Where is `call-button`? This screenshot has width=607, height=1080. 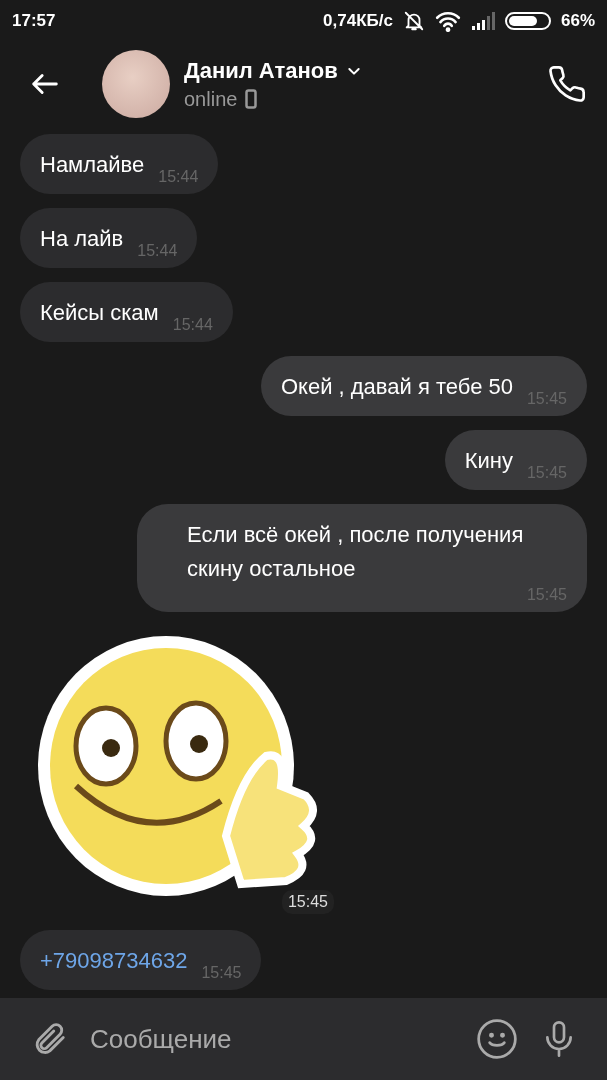
call-button is located at coordinates (567, 84).